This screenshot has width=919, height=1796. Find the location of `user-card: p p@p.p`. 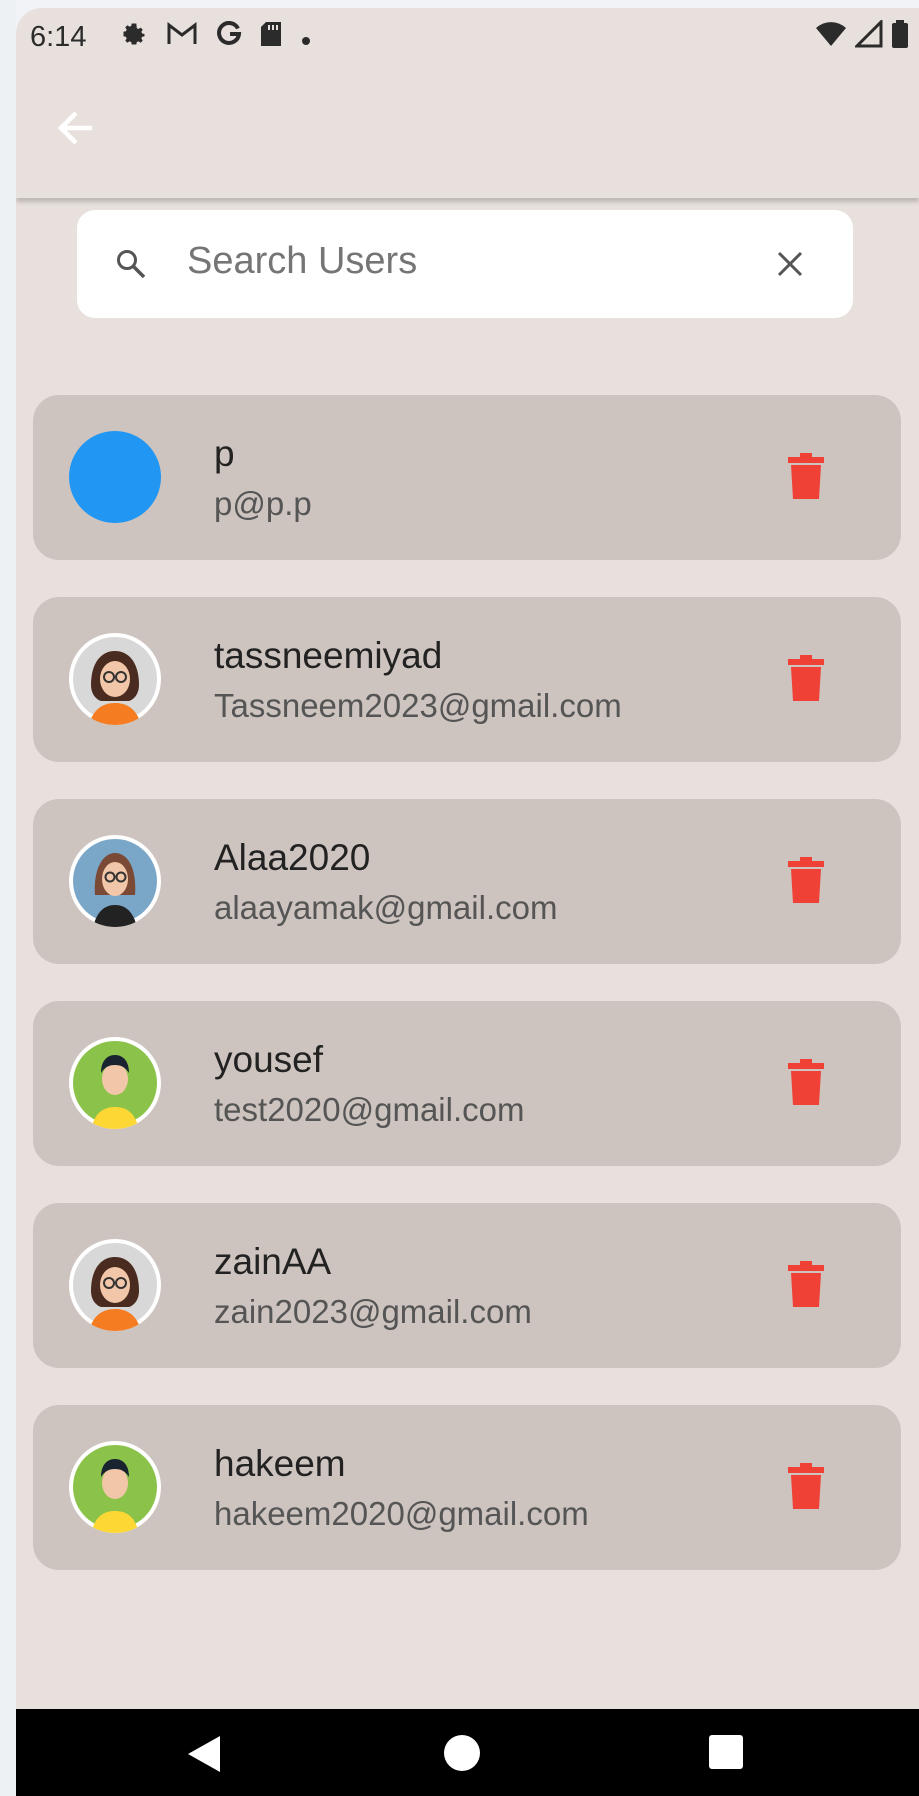

user-card: p p@p.p is located at coordinates (467, 477).